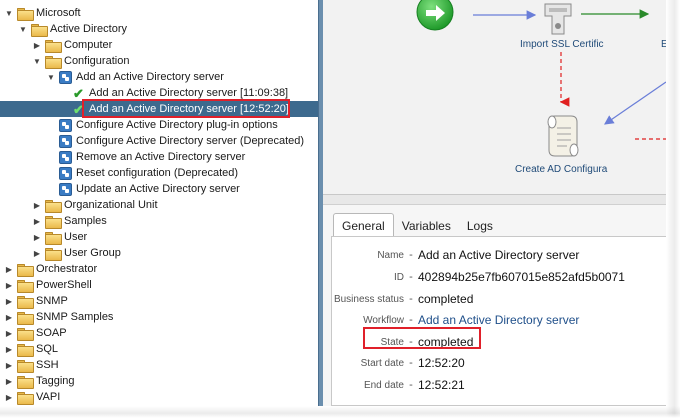  What do you see at coordinates (159, 317) in the screenshot?
I see `tree-folder-item: ▶ SNMP Samples` at bounding box center [159, 317].